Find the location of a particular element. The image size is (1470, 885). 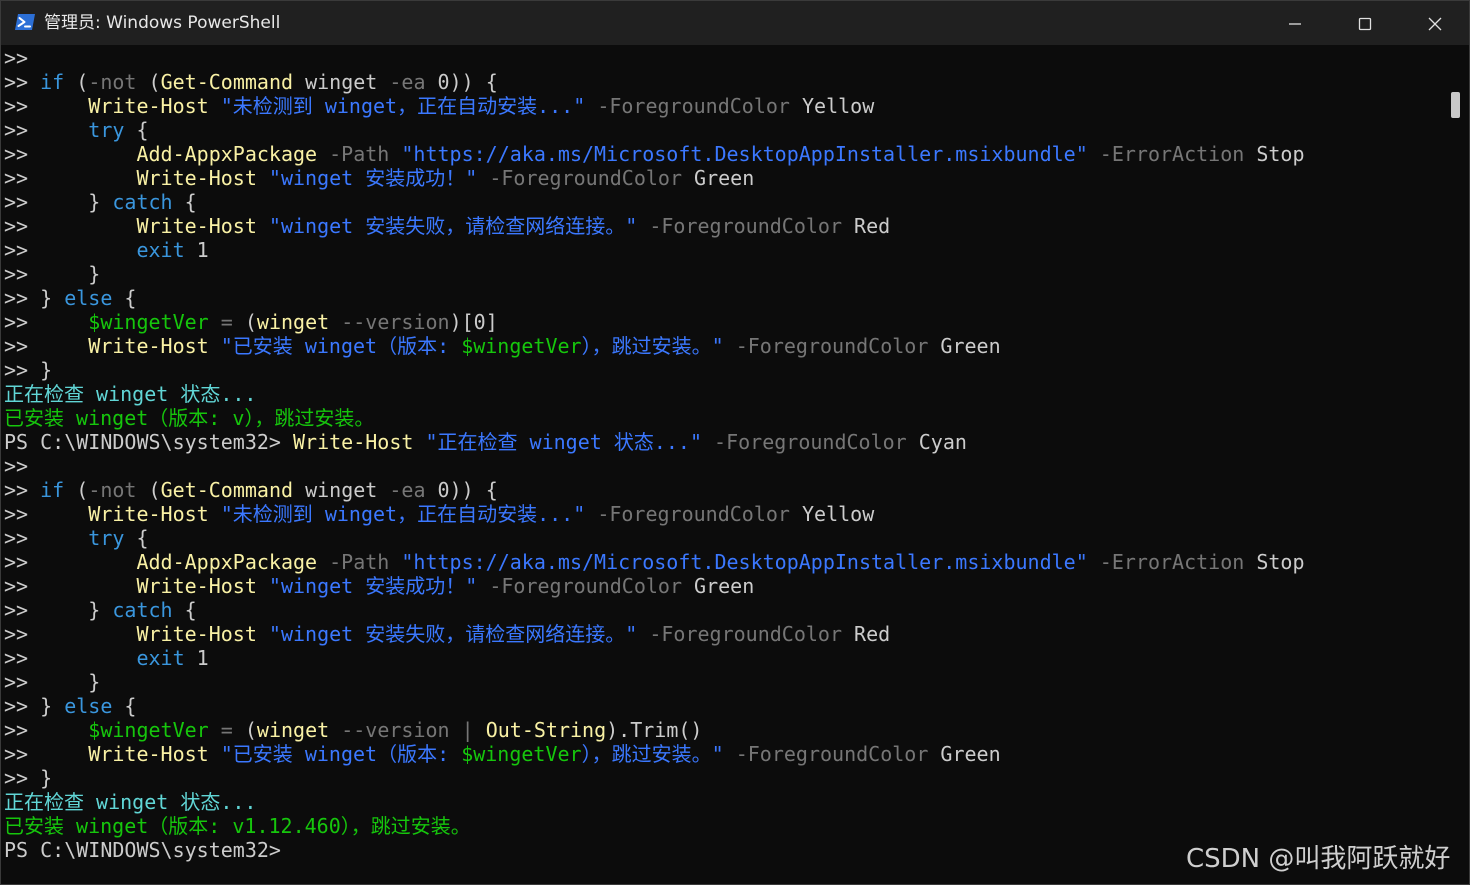

title-bar: 管理员: Windows PowerShell is located at coordinates (735, 22).